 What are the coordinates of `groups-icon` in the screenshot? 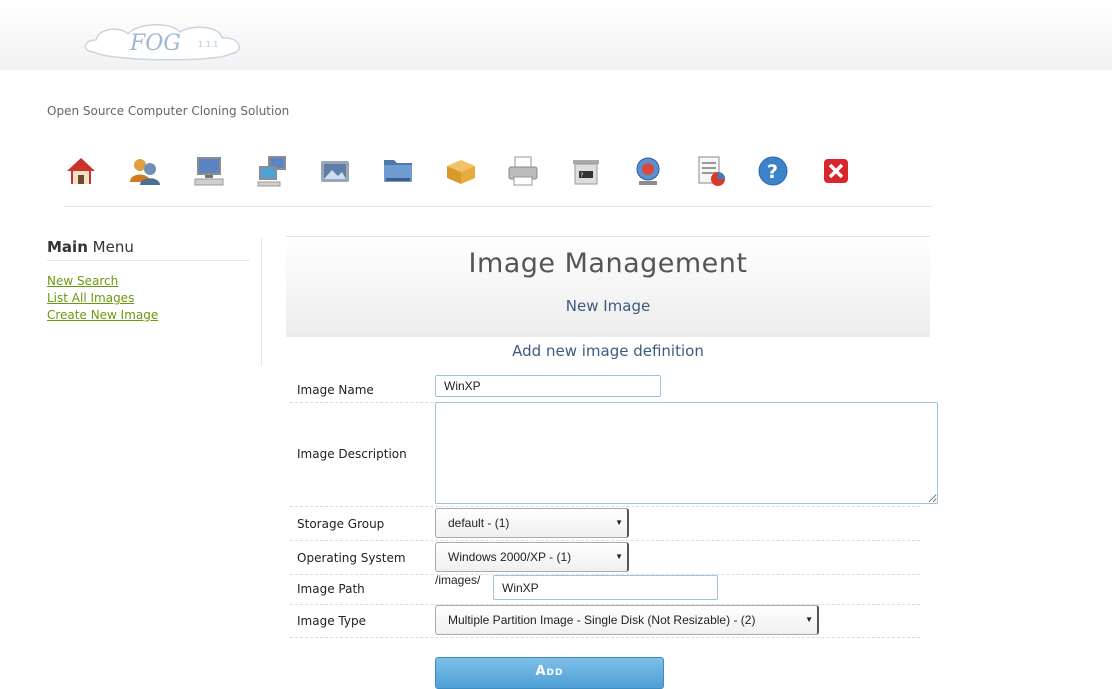 It's located at (273, 171).